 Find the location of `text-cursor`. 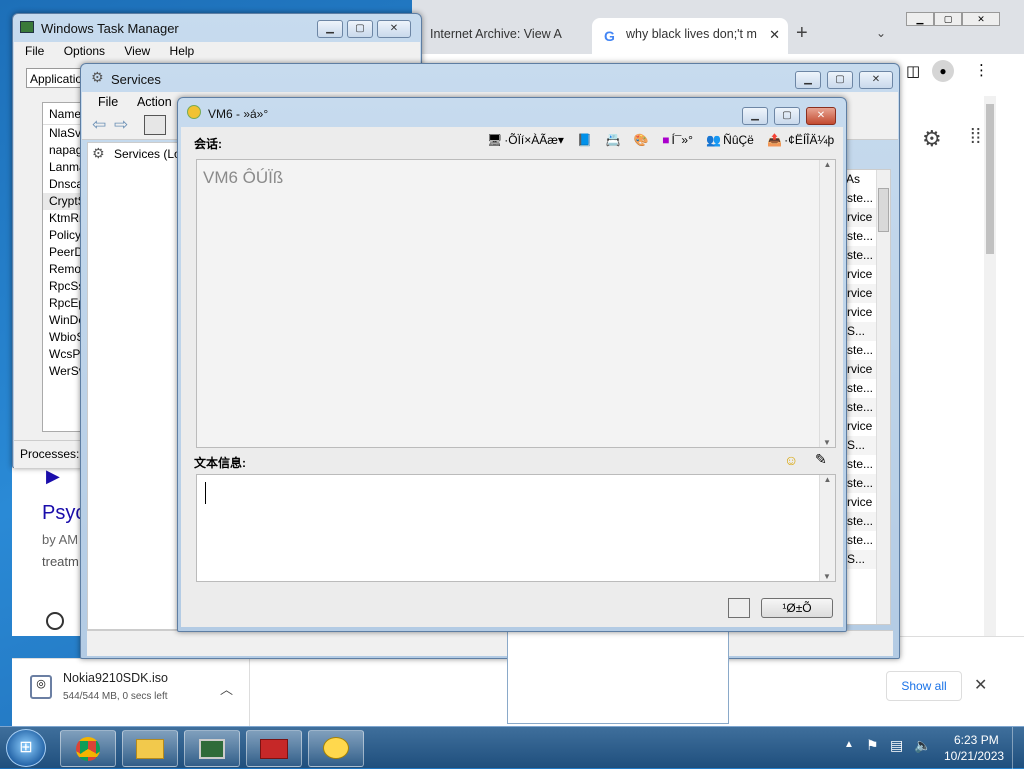

text-cursor is located at coordinates (205, 493).